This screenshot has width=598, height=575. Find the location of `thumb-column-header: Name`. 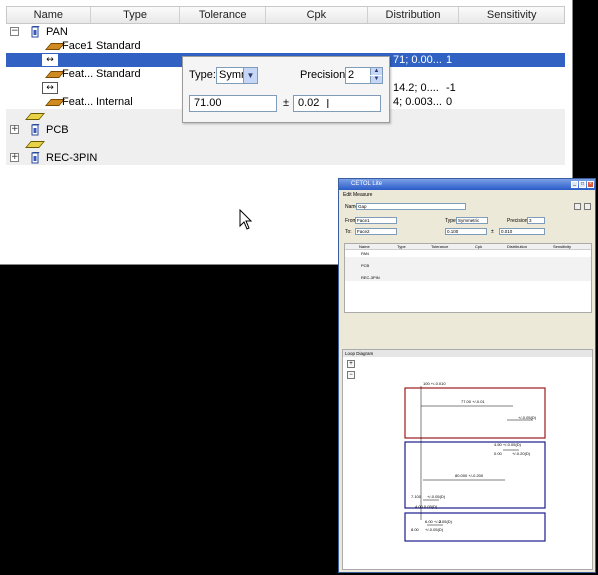

thumb-column-header: Name is located at coordinates (364, 246).